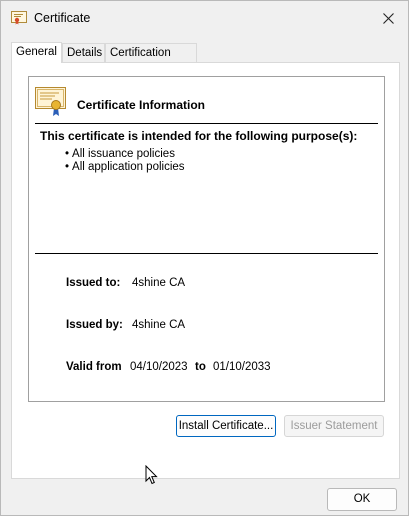 Image resolution: width=409 pixels, height=516 pixels. I want to click on certificate-ribbon-icon, so click(50, 101).